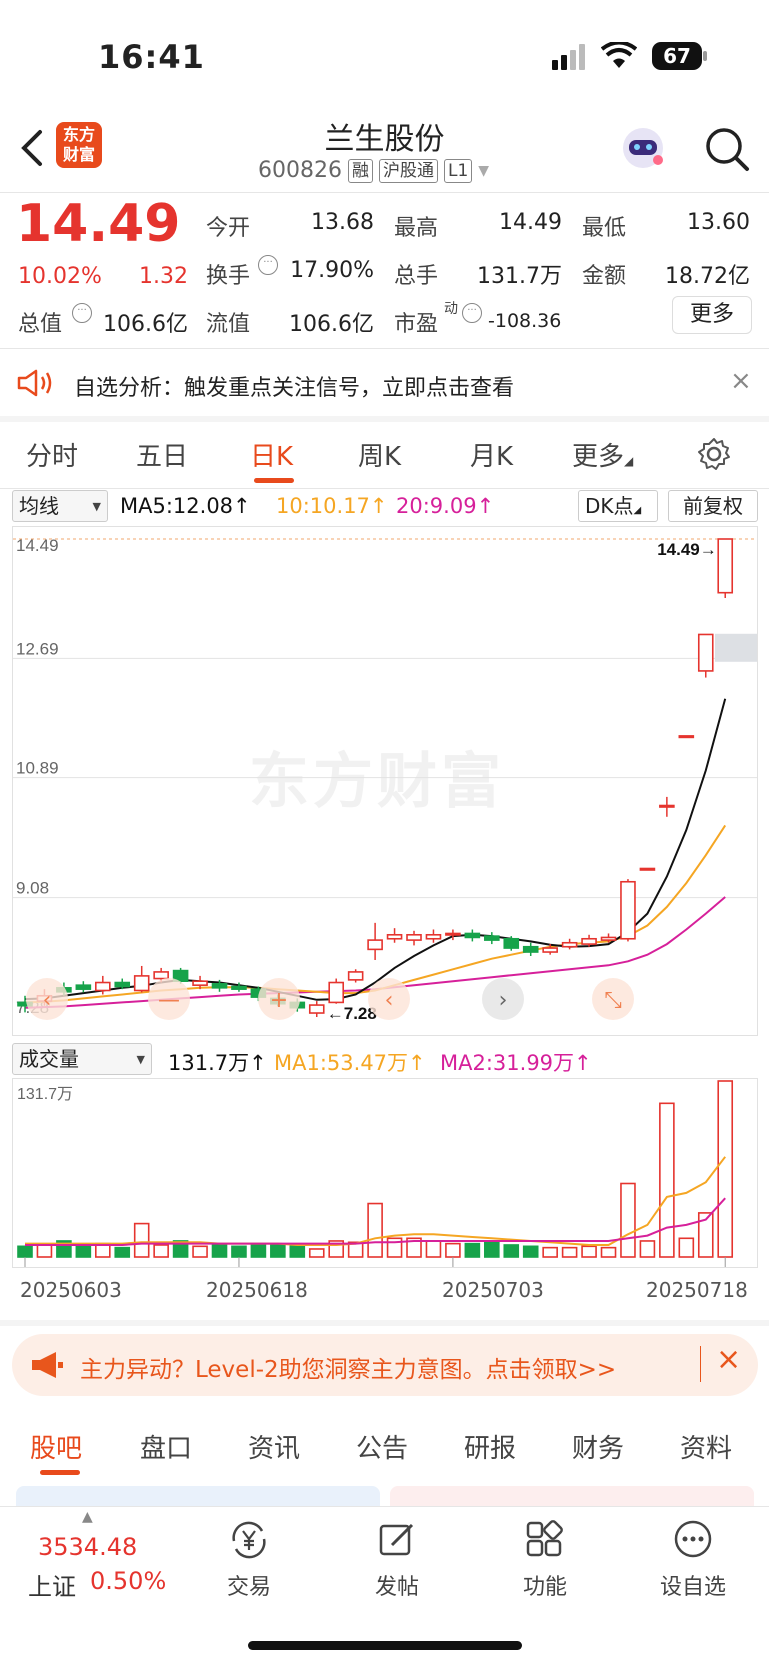  I want to click on section-gap, so click(384, 1323).